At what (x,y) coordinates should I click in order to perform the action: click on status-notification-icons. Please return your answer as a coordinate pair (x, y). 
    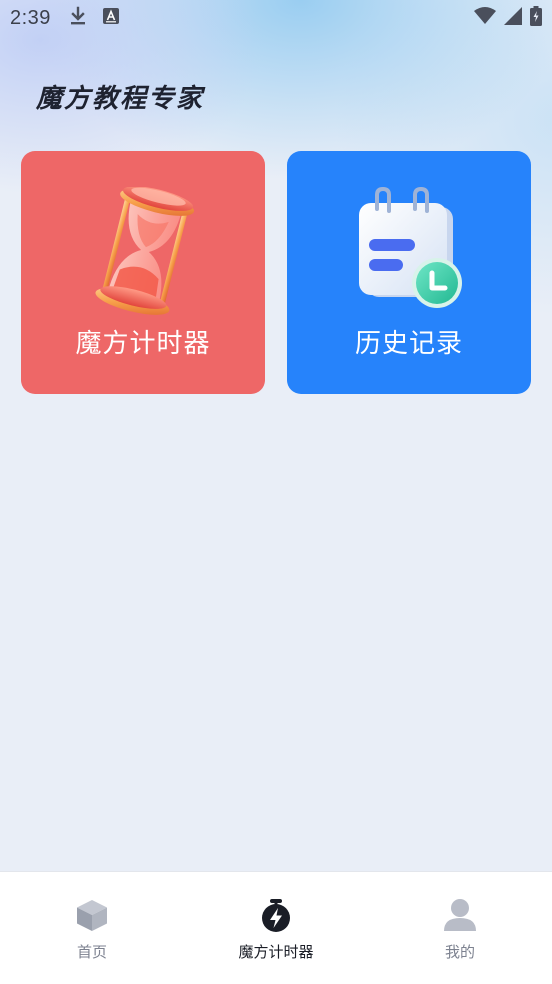
    Looking at the image, I should click on (94, 18).